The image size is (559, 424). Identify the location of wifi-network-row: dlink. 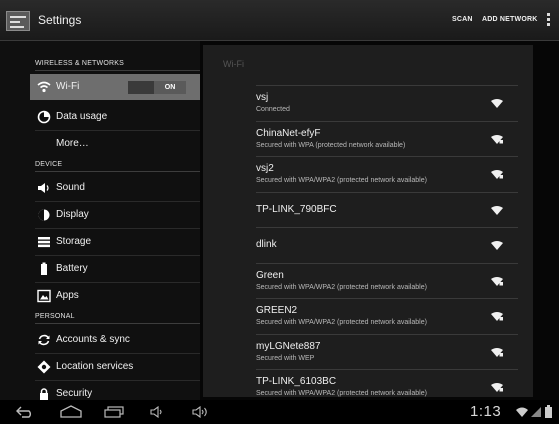
(387, 244).